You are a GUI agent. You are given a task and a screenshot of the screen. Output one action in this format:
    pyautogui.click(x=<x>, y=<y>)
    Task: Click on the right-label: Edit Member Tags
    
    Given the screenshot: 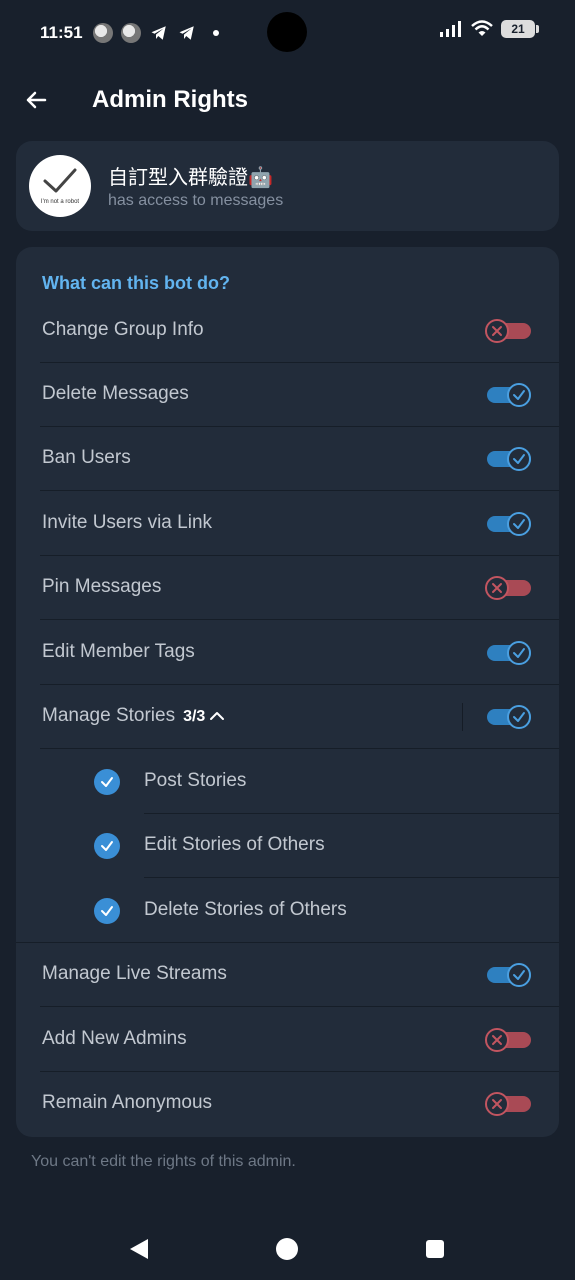 What is the action you would take?
    pyautogui.click(x=118, y=651)
    